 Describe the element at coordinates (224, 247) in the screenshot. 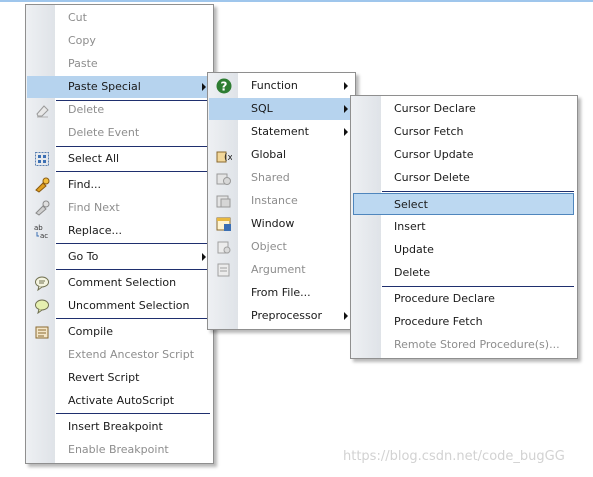

I see `object-icon` at that location.